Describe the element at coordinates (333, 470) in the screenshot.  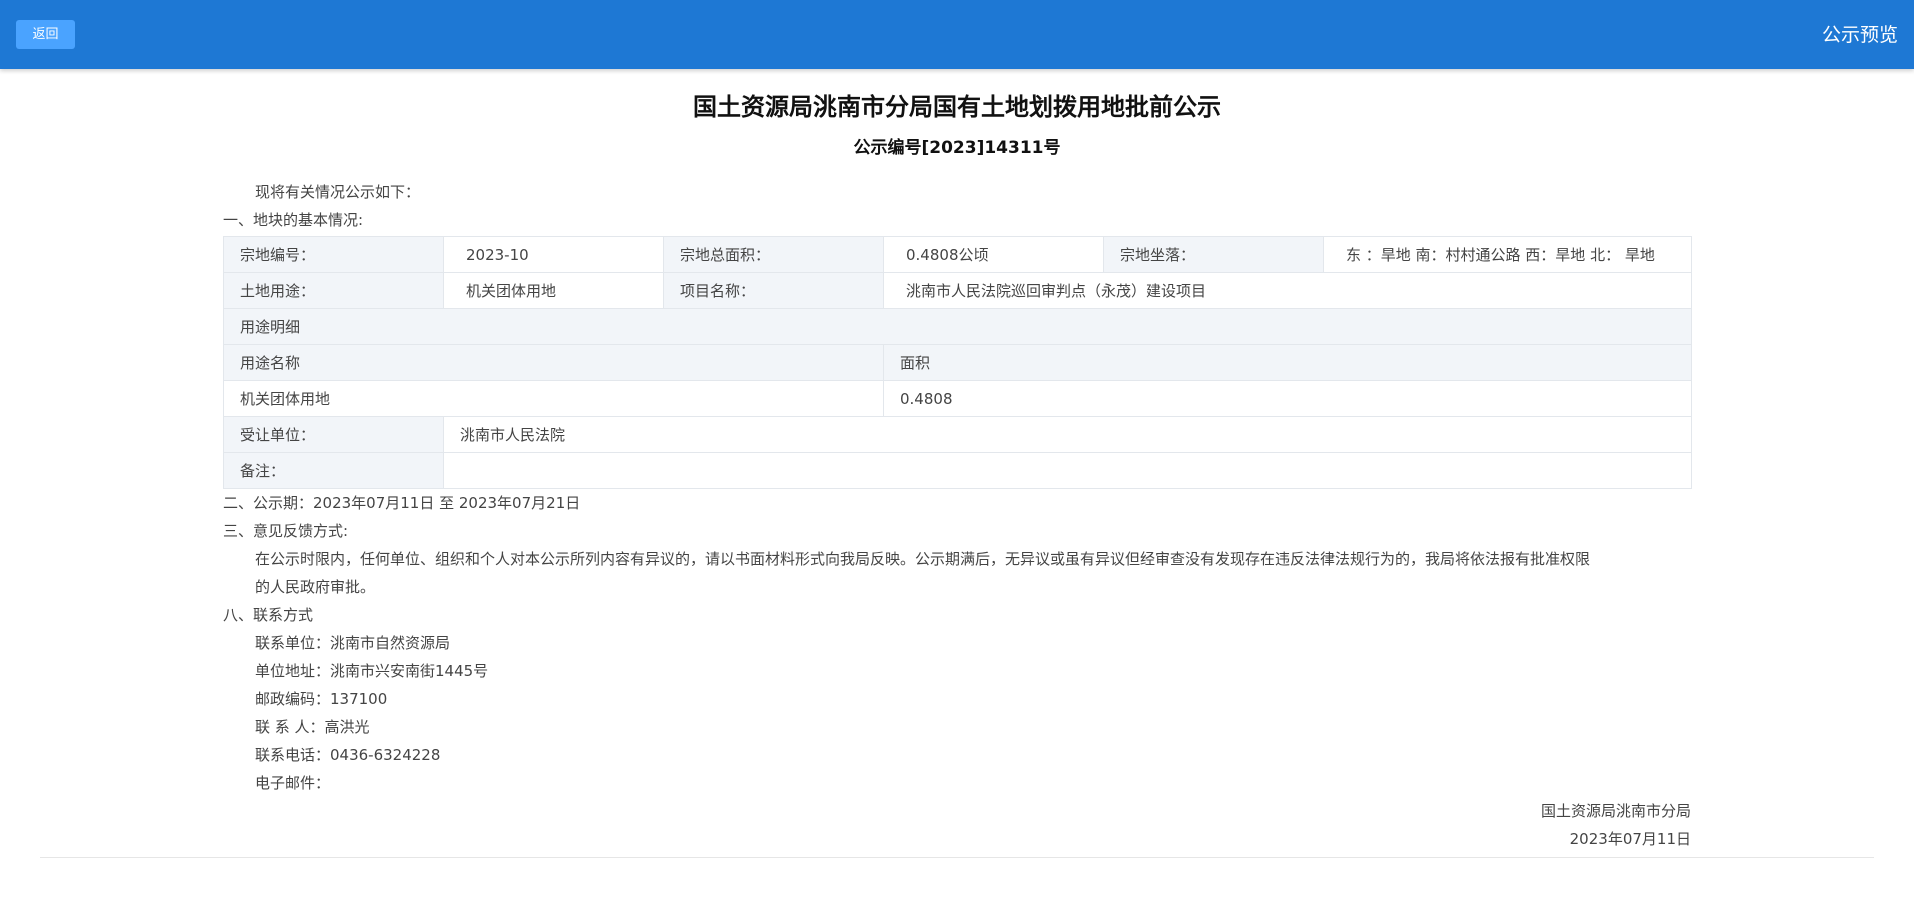
I see `remark-label: 备注：` at that location.